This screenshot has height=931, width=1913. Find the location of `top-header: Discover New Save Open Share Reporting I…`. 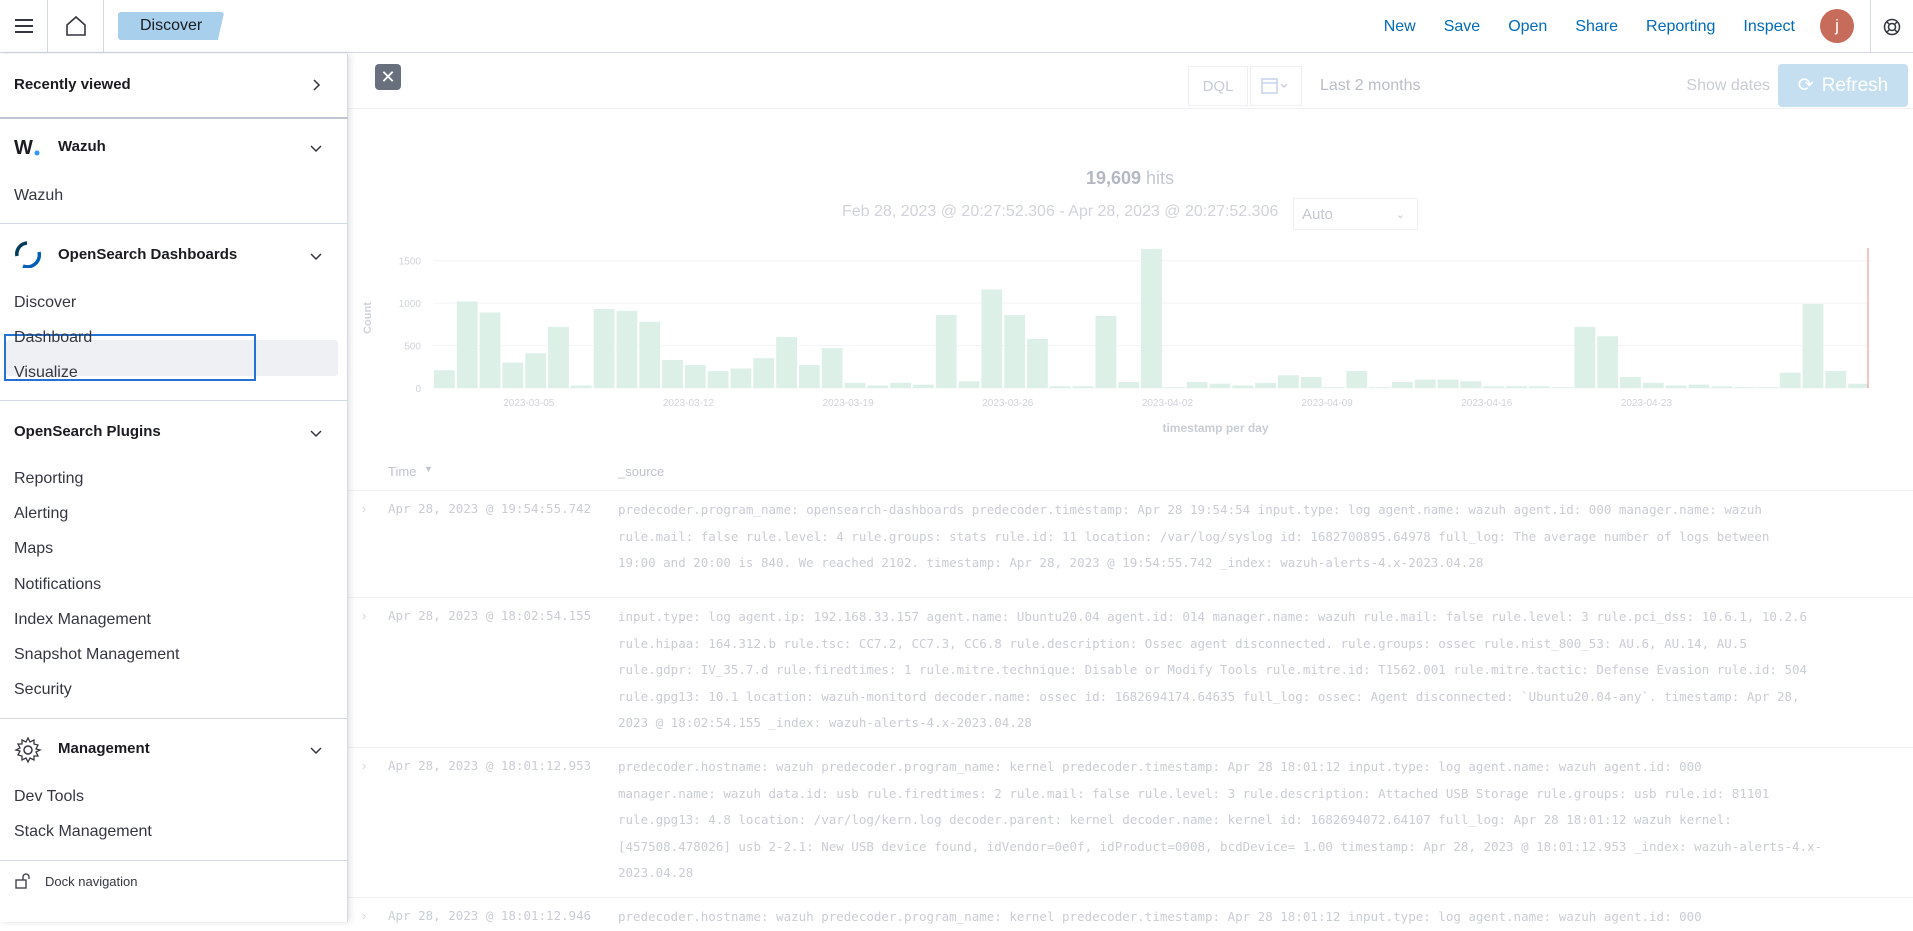

top-header: Discover New Save Open Share Reporting I… is located at coordinates (956, 26).